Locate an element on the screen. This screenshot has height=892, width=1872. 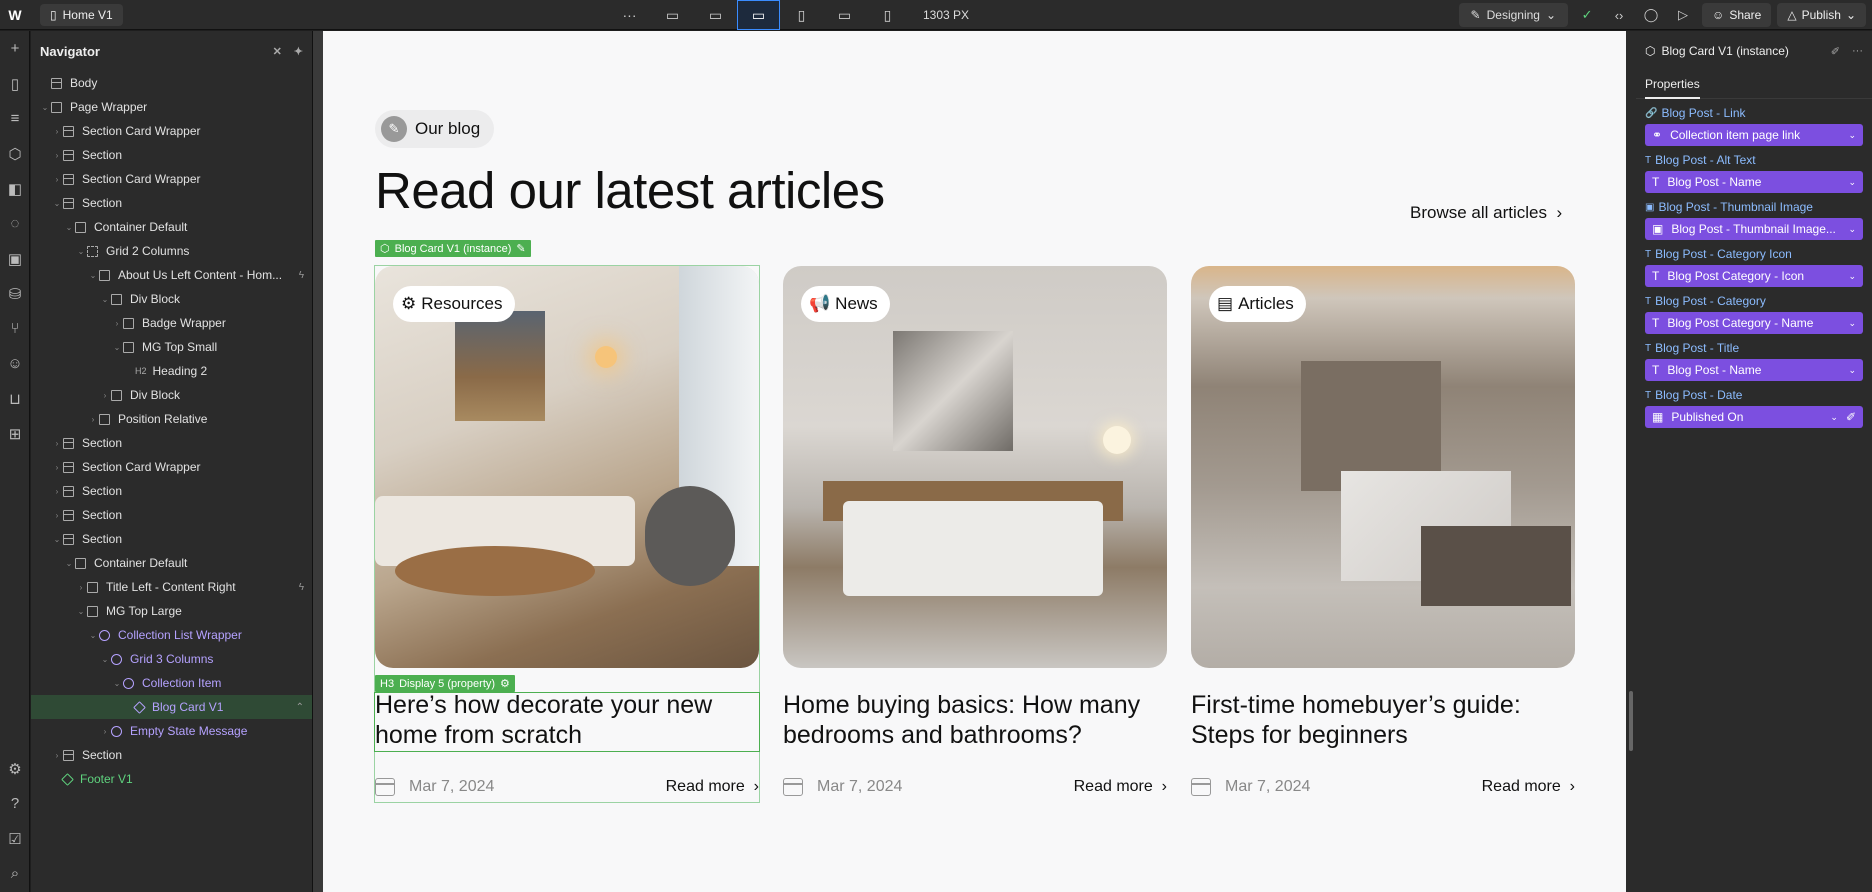
help-icon: ? is located at coordinates (15, 803).